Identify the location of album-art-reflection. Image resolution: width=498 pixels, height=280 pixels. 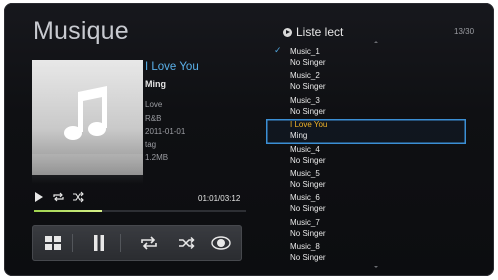
(87, 169).